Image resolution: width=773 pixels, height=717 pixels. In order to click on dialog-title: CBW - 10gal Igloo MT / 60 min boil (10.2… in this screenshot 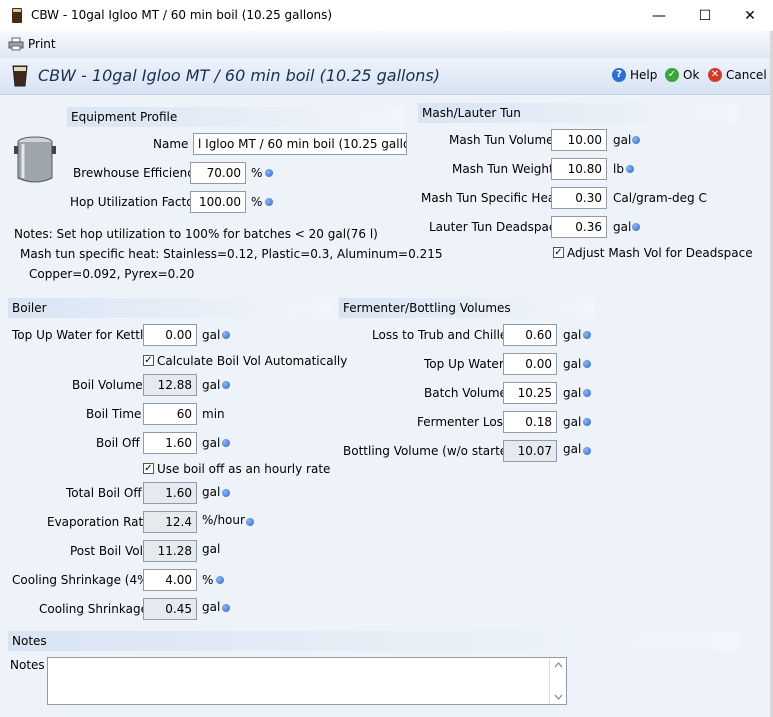, I will do `click(239, 75)`.